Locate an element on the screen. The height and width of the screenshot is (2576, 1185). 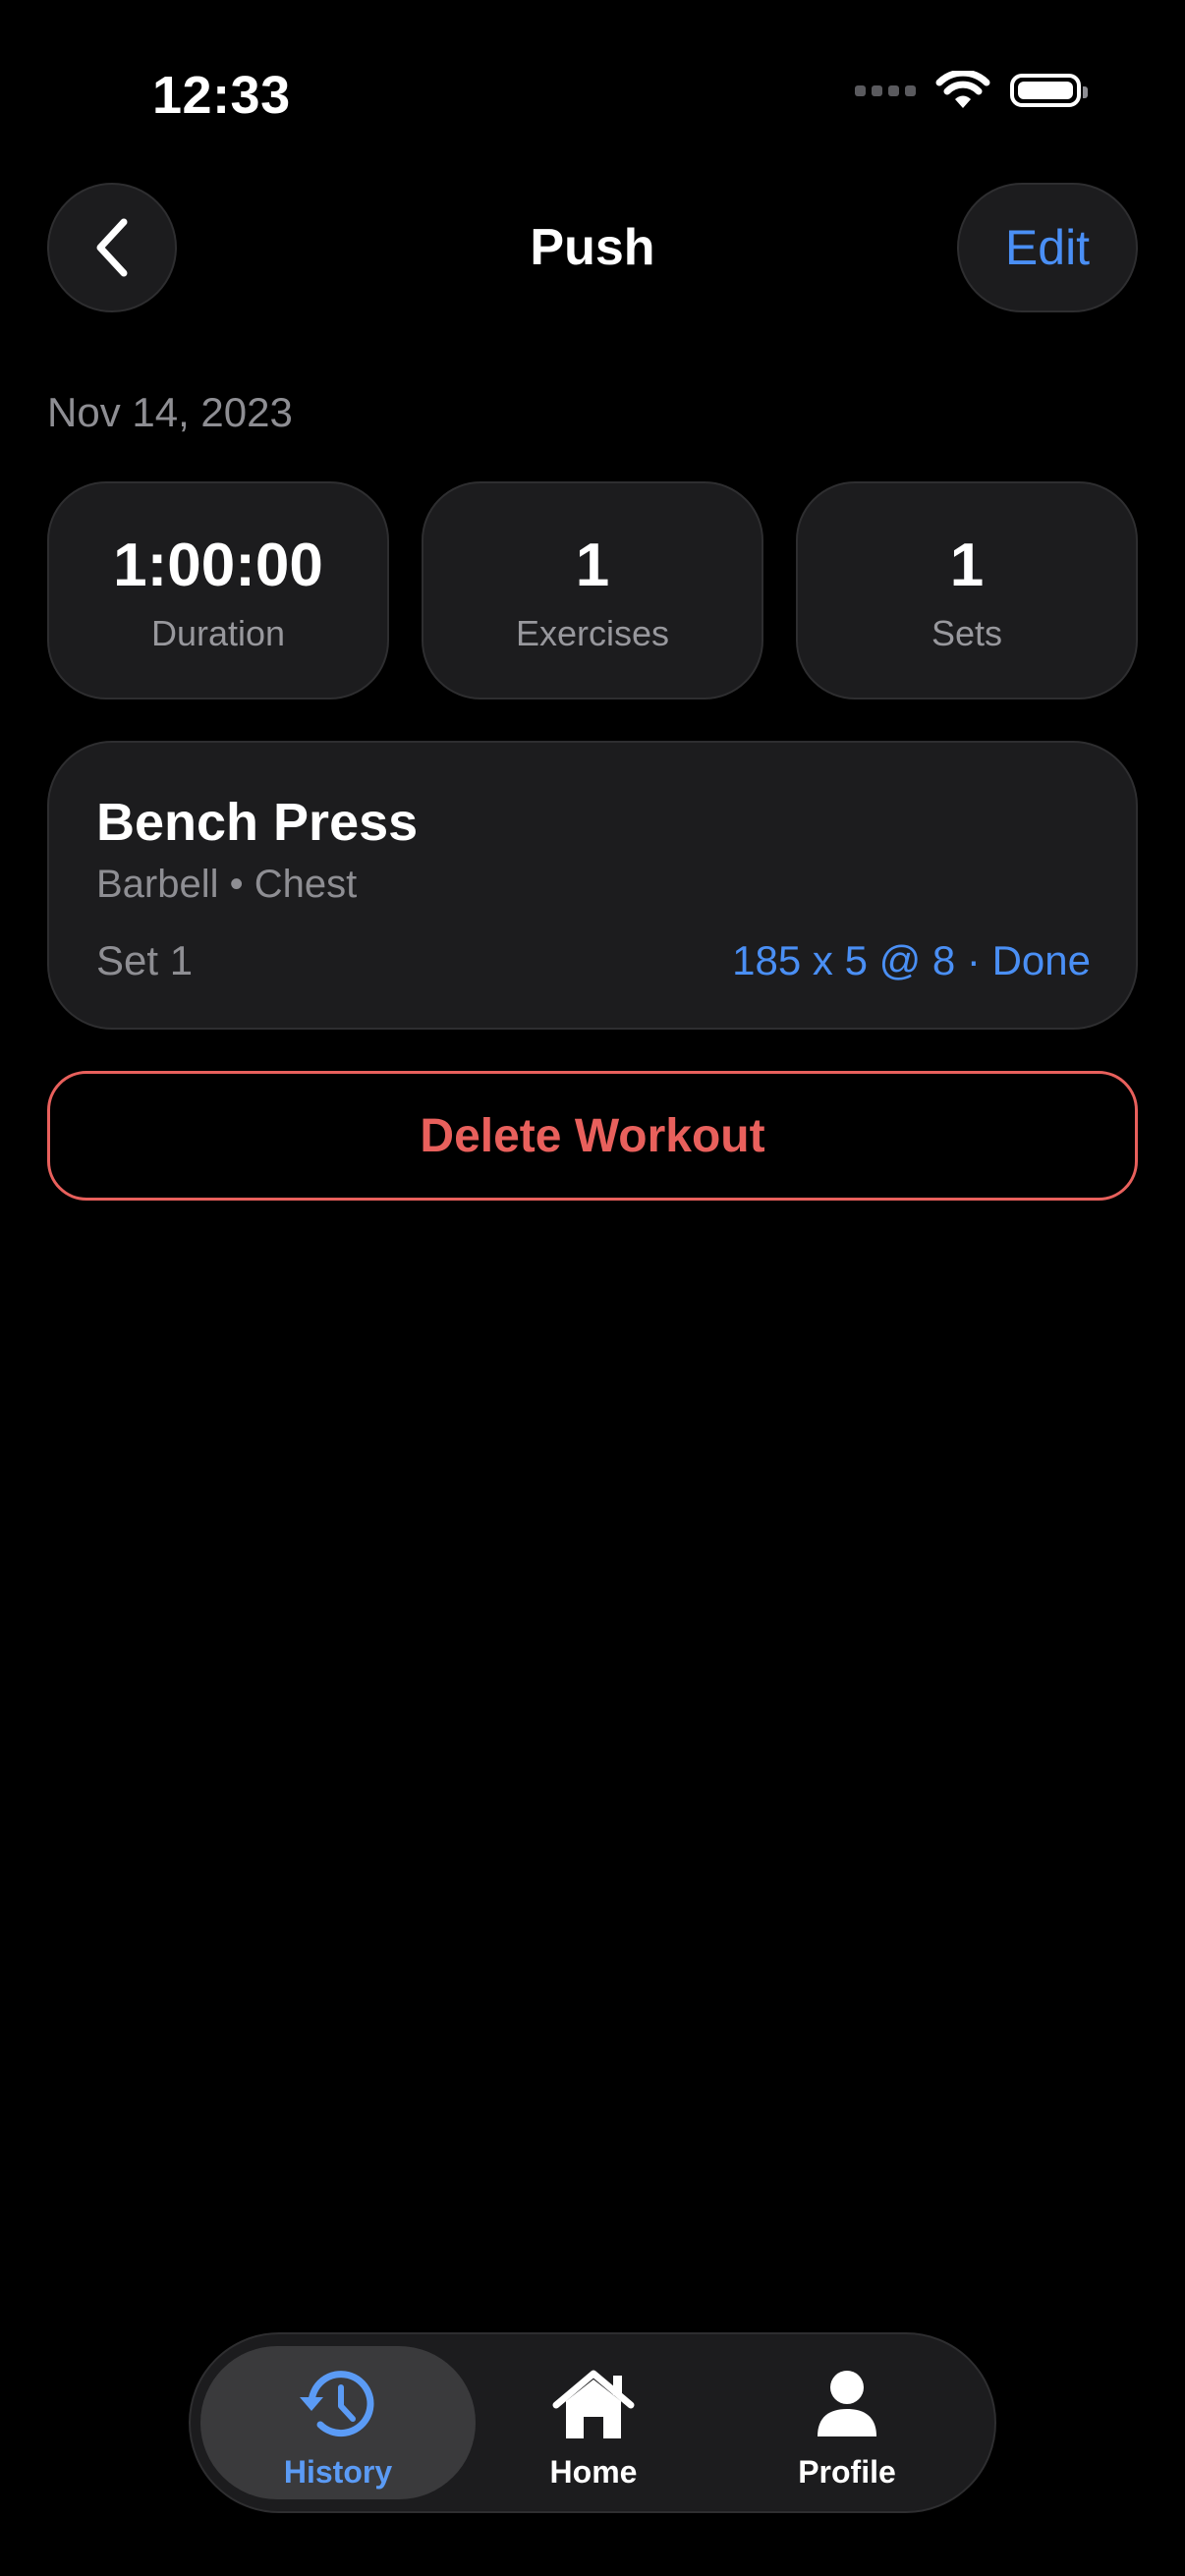
exercise-name: Bench Press is located at coordinates (257, 822).